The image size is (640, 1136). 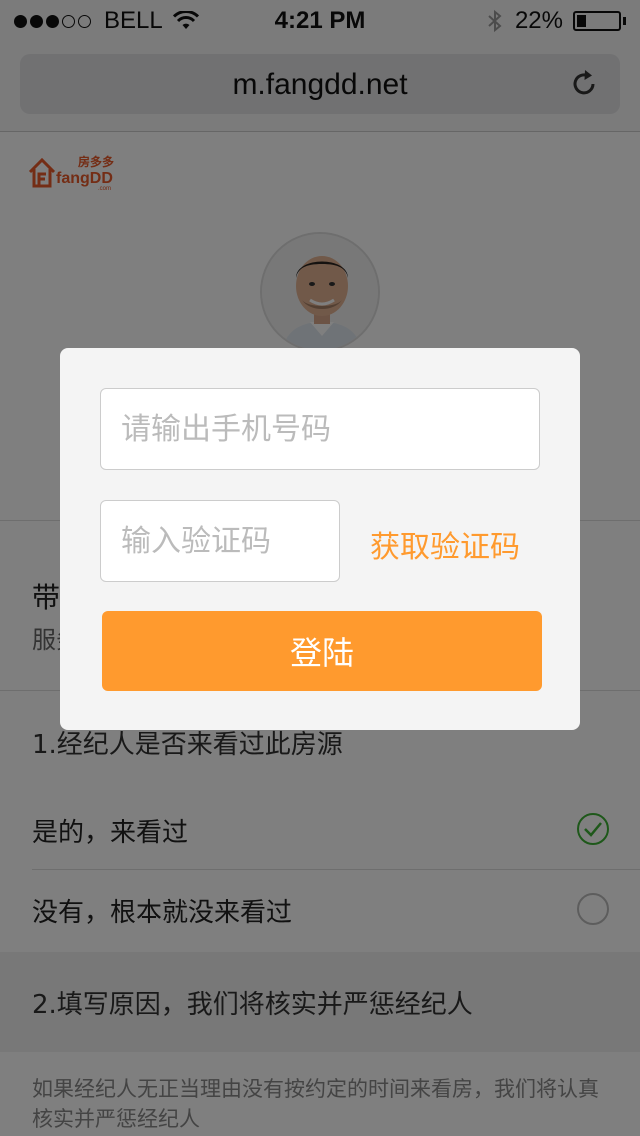 I want to click on get-code-link: 获取验证码, so click(x=445, y=544).